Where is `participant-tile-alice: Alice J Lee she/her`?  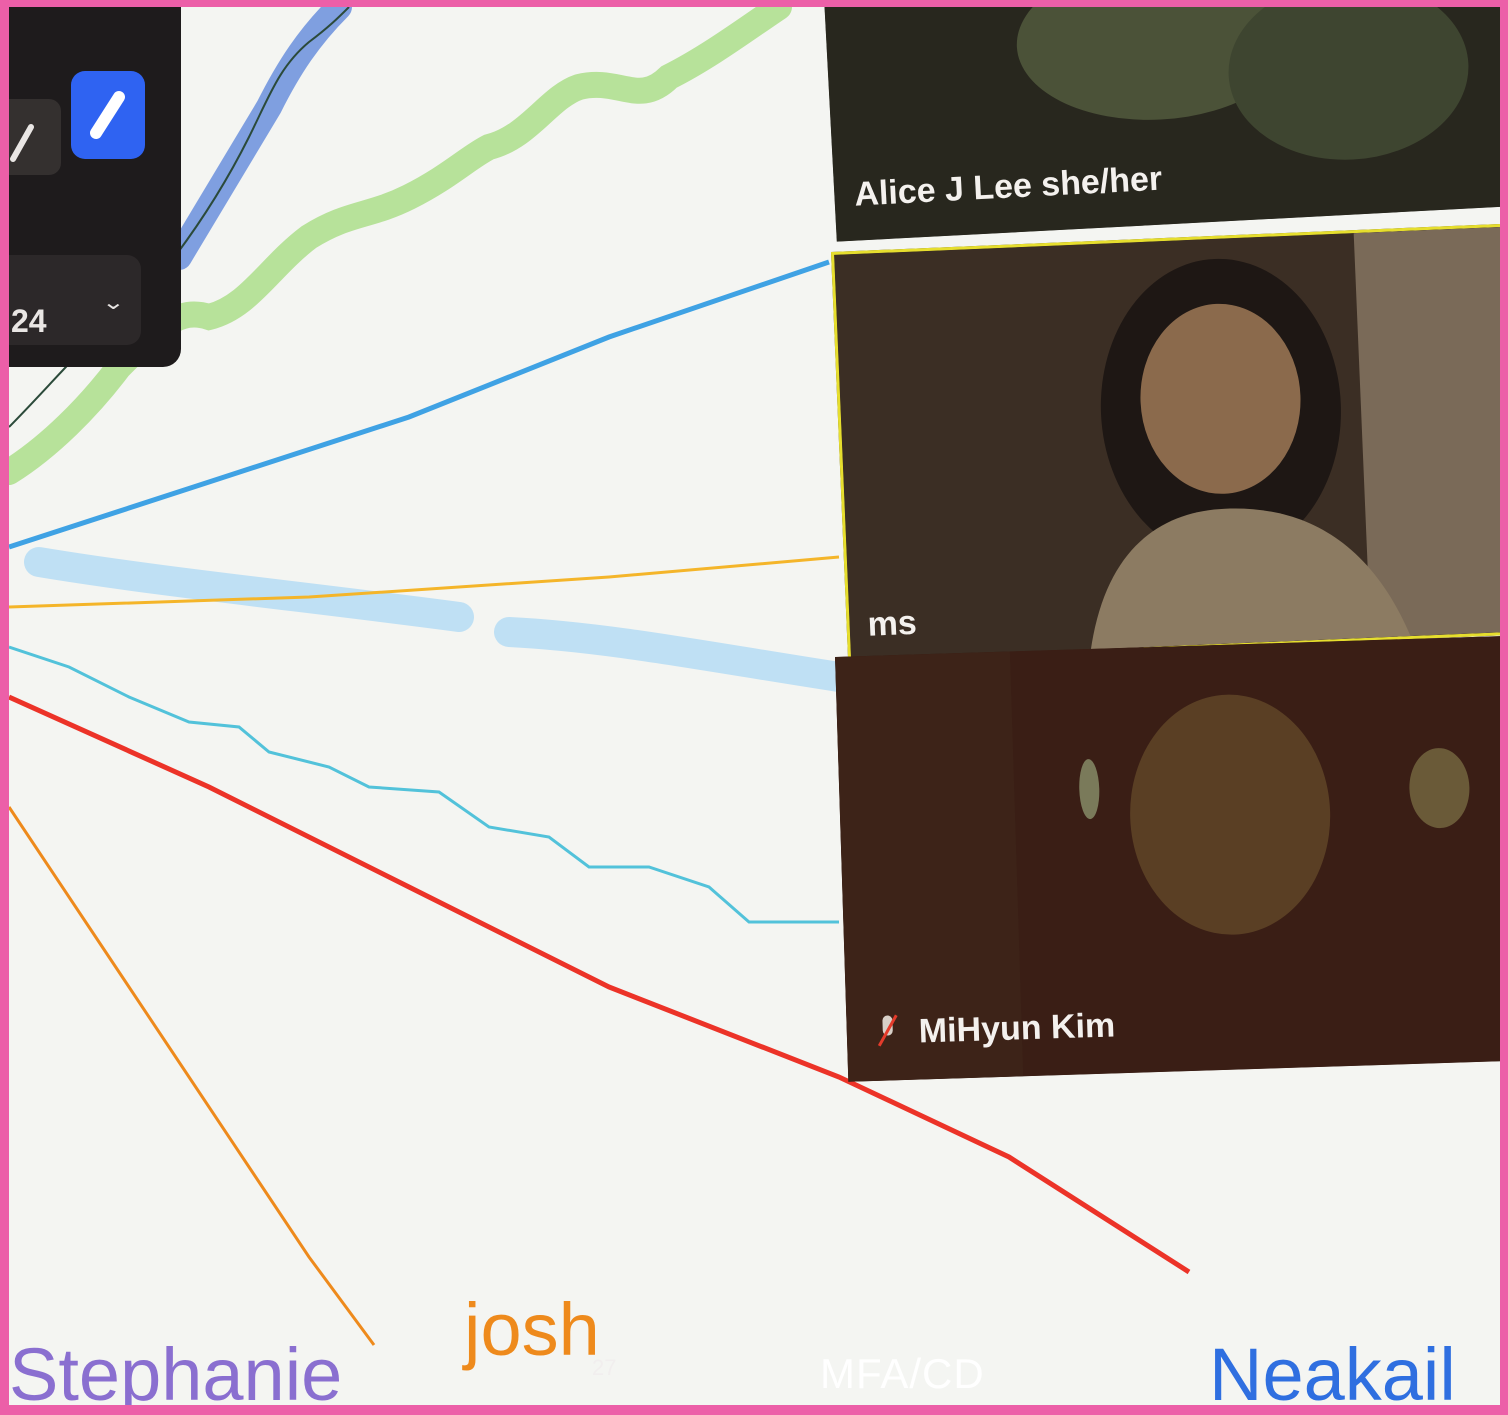
participant-tile-alice: Alice J Lee she/her is located at coordinates (1162, 124).